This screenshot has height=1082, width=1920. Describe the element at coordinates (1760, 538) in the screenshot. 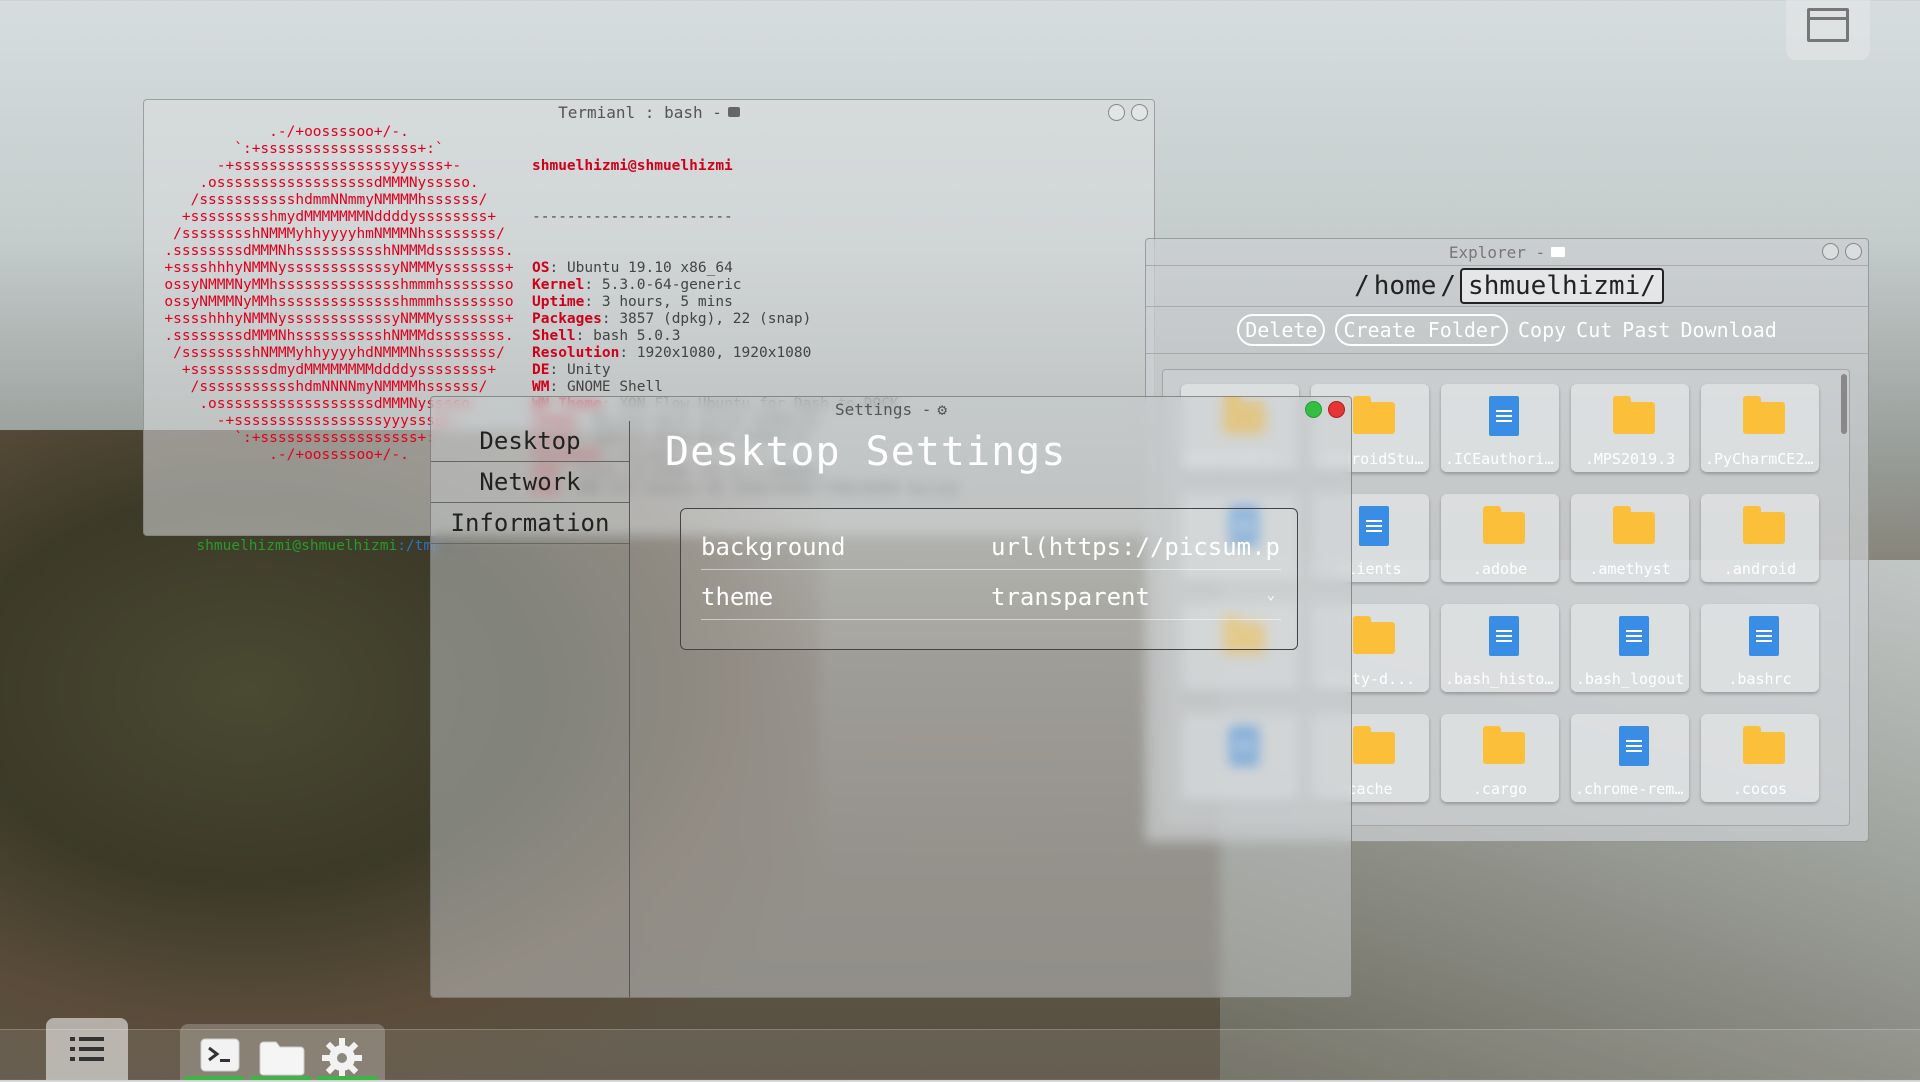

I see `file-item: .android` at that location.